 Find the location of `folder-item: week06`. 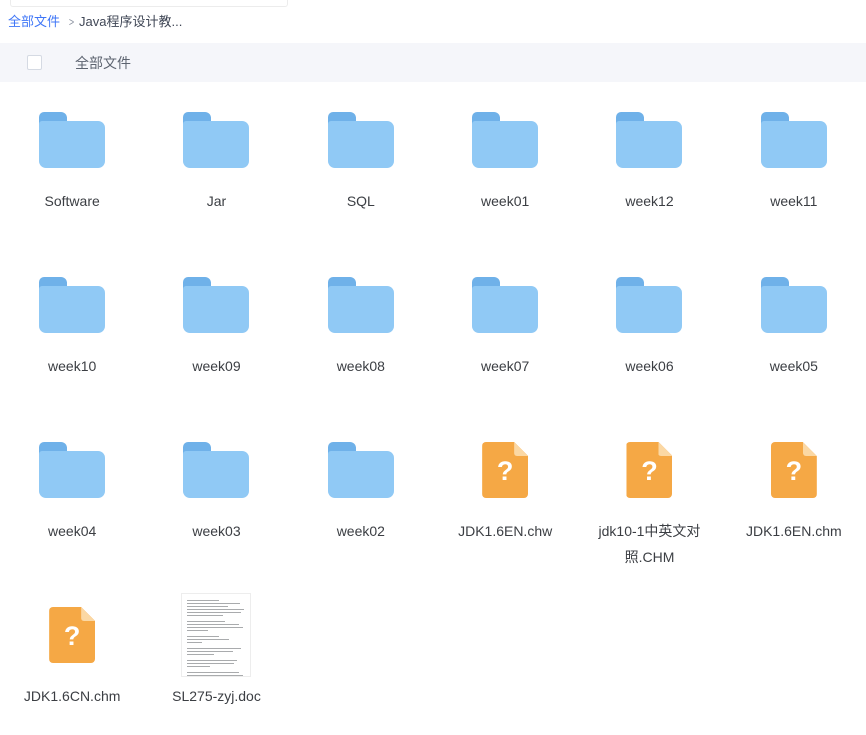

folder-item: week06 is located at coordinates (649, 342).